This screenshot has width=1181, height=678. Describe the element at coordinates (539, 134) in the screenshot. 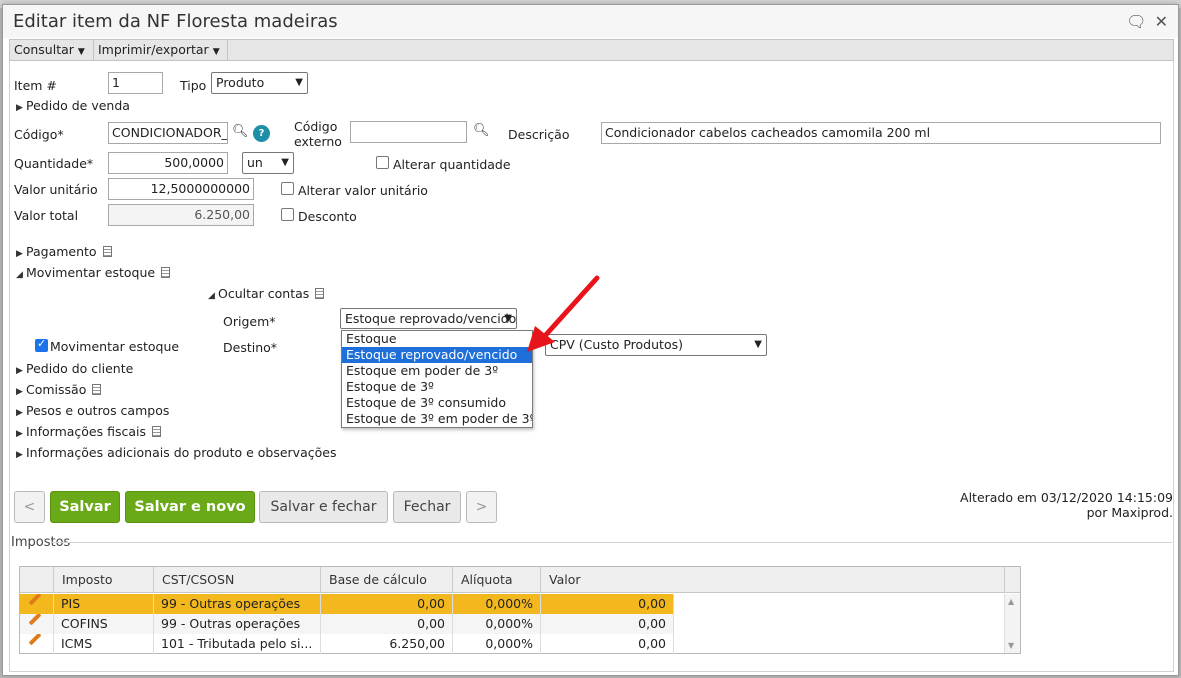

I see `descricao-label: Descrição` at that location.